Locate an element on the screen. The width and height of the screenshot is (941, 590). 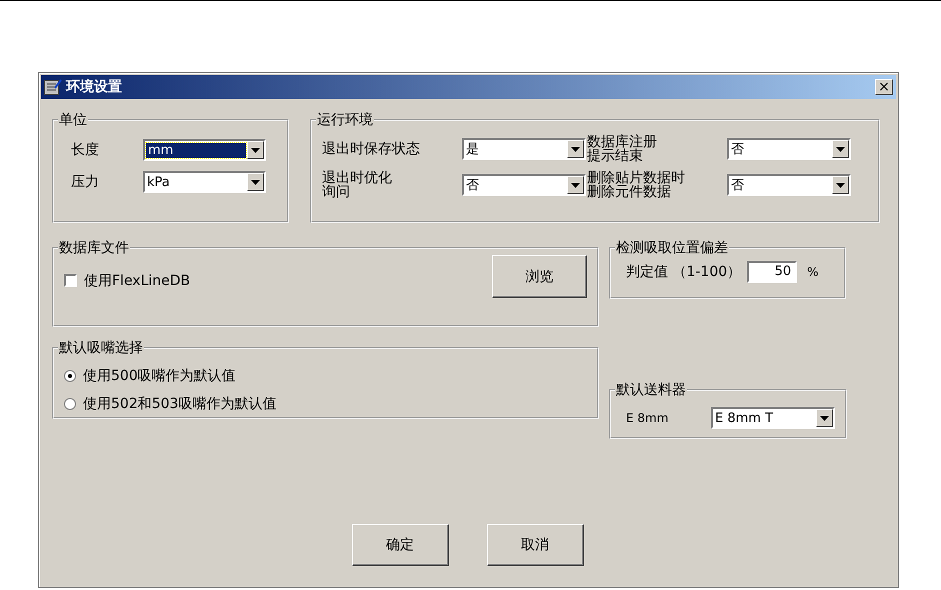
unit-label: % is located at coordinates (813, 272).